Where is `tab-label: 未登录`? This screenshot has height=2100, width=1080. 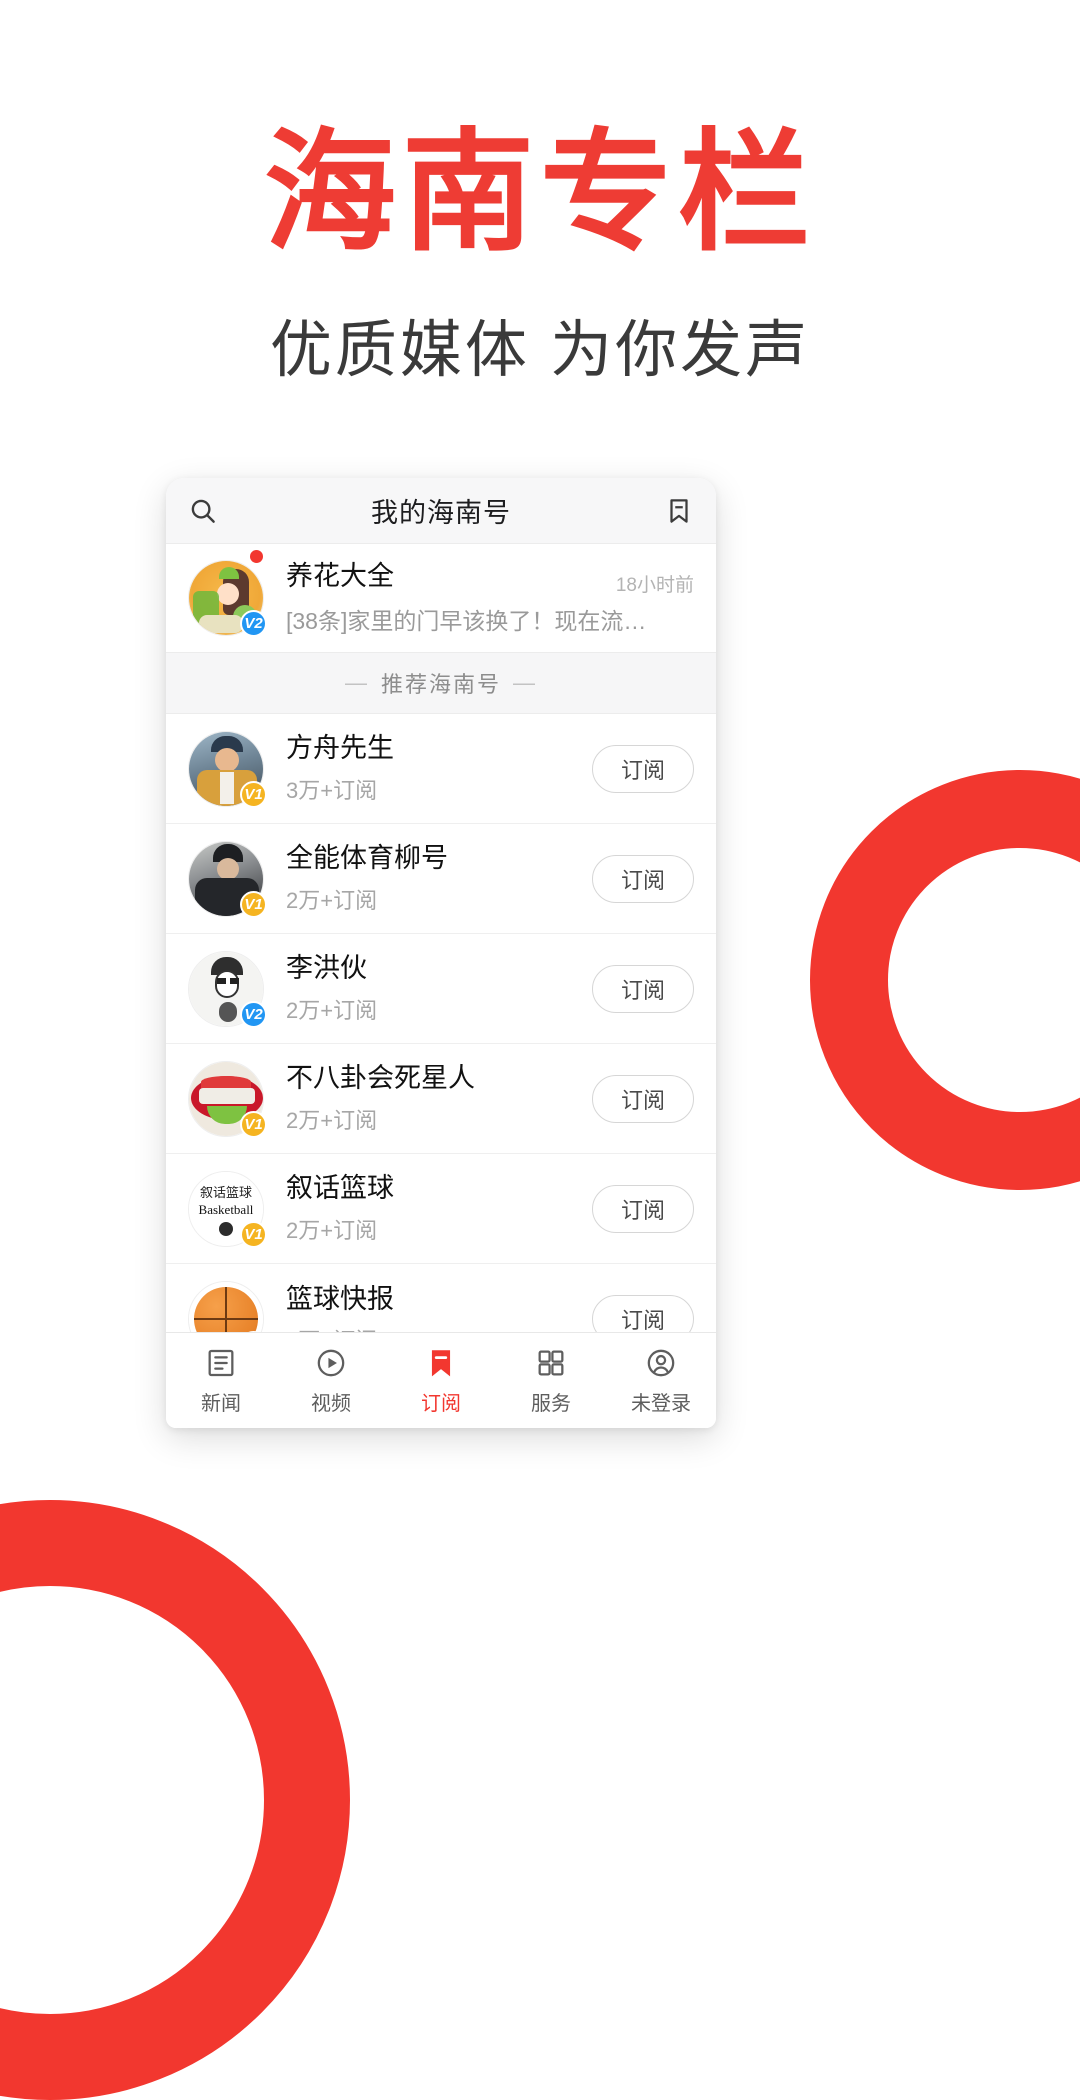 tab-label: 未登录 is located at coordinates (661, 1403).